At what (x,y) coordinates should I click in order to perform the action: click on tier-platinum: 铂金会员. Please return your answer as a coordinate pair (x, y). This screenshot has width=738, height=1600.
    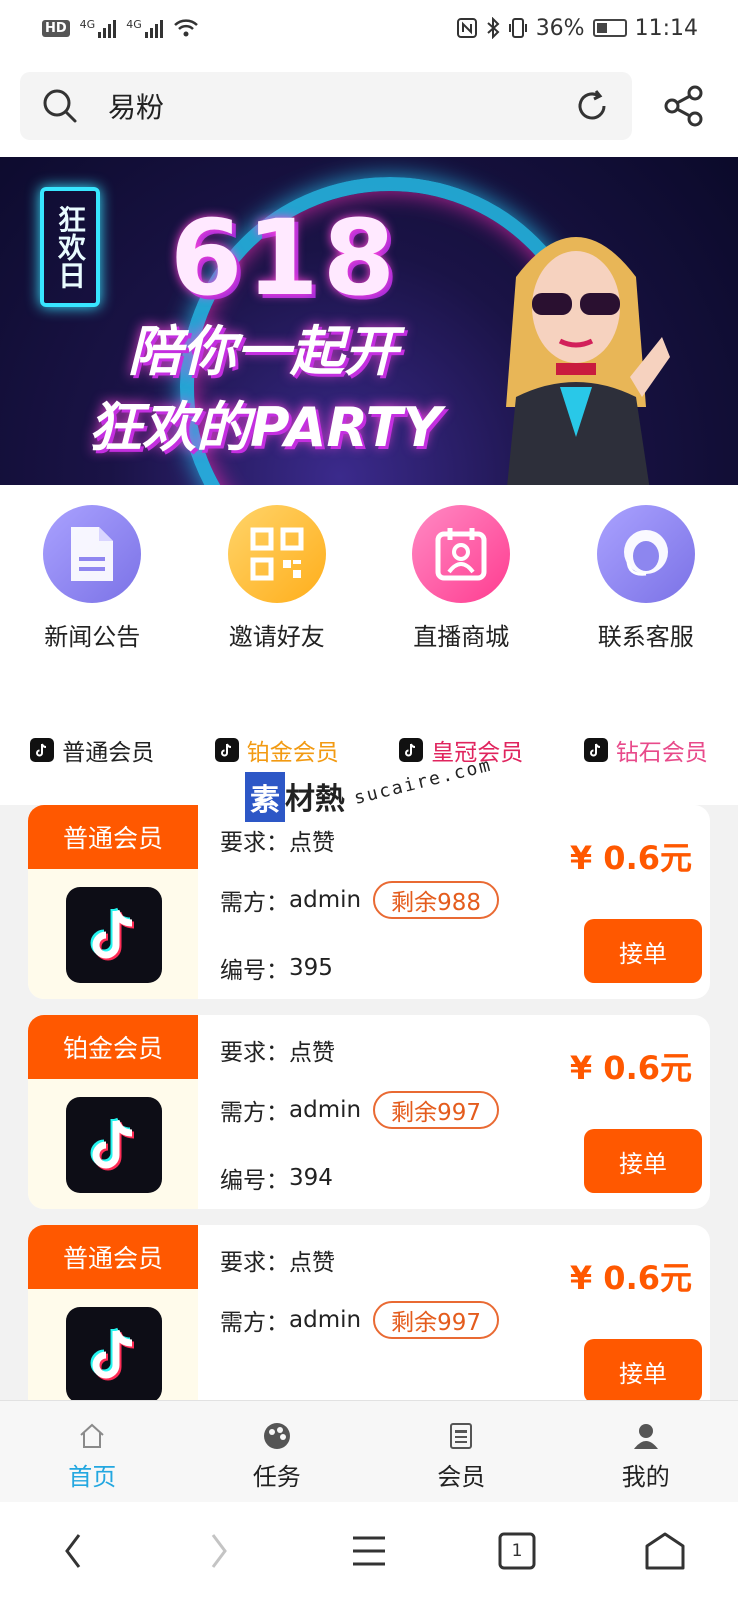
    Looking at the image, I should click on (277, 750).